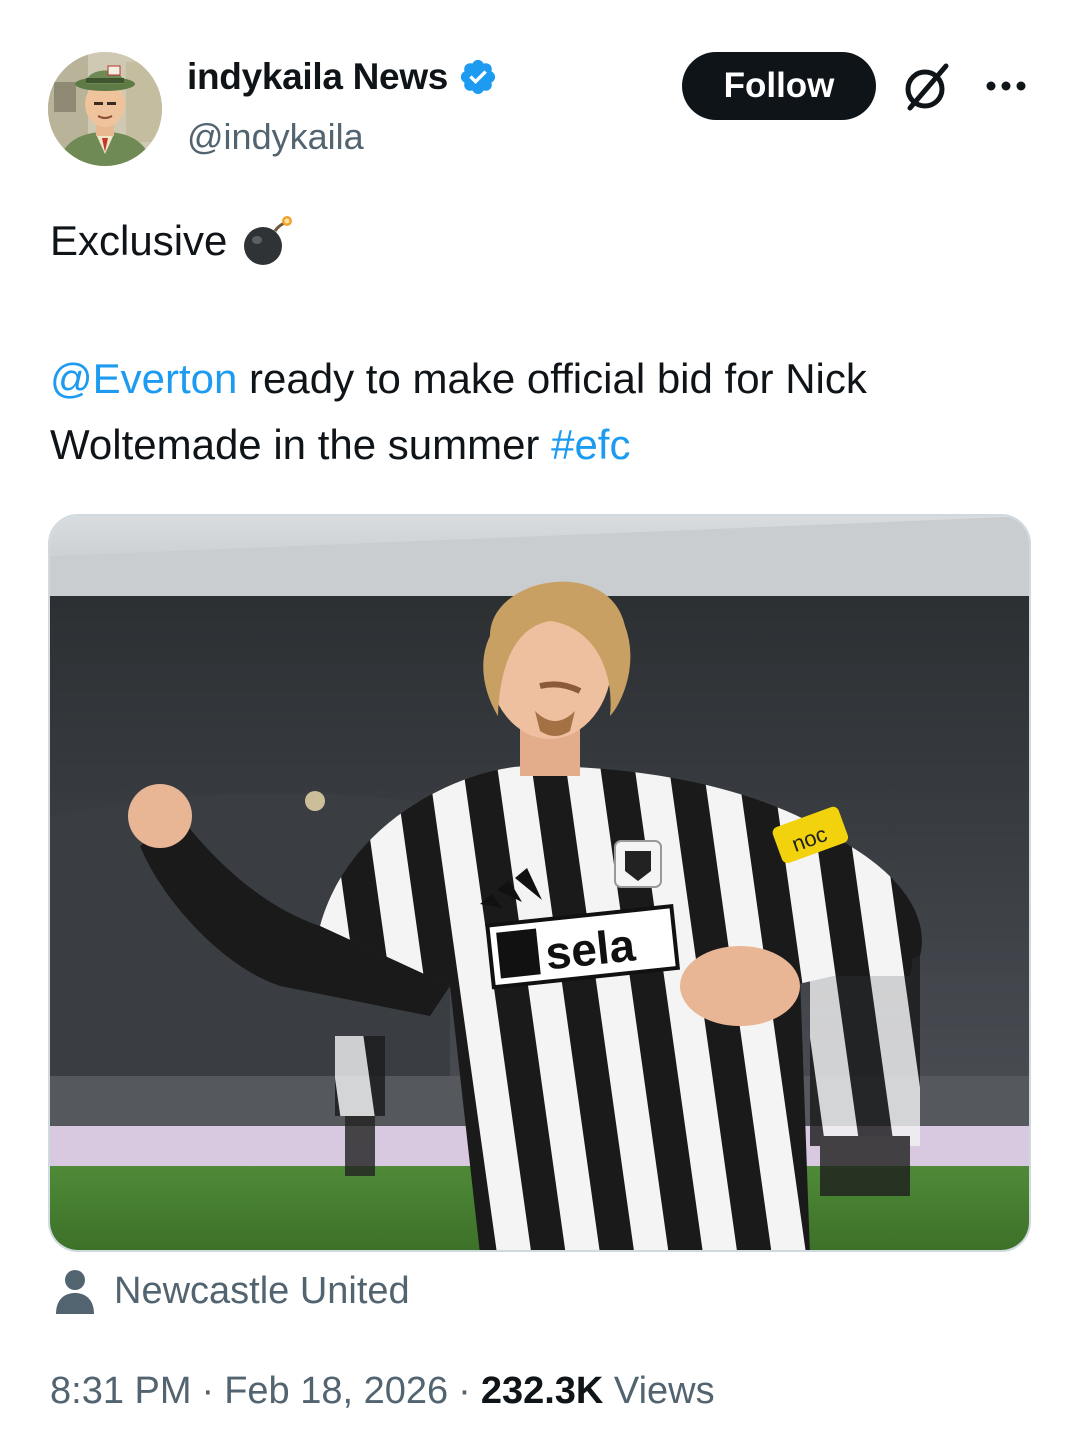  What do you see at coordinates (590, 444) in the screenshot?
I see `hashtag-efc-link: #efc` at bounding box center [590, 444].